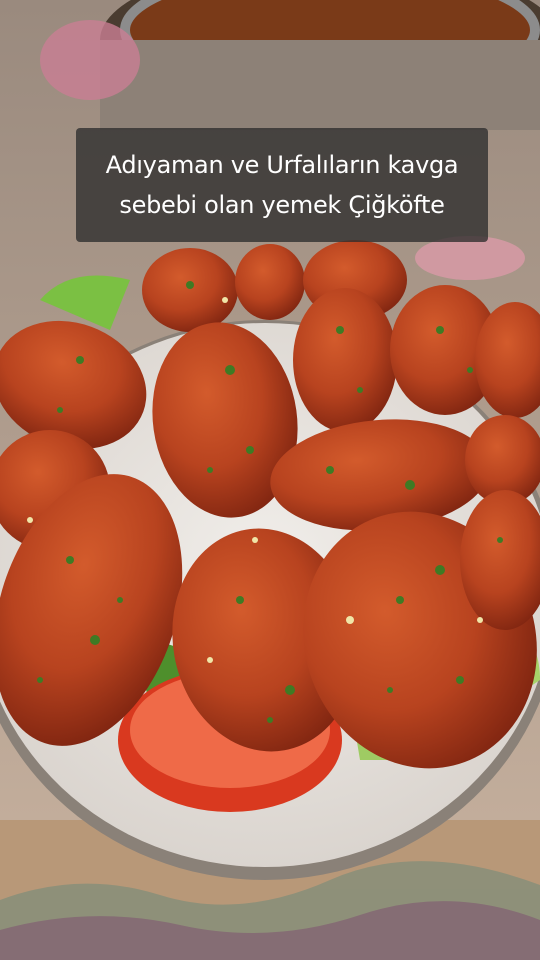 The image size is (540, 960). What do you see at coordinates (320, 65) in the screenshot?
I see `pot` at bounding box center [320, 65].